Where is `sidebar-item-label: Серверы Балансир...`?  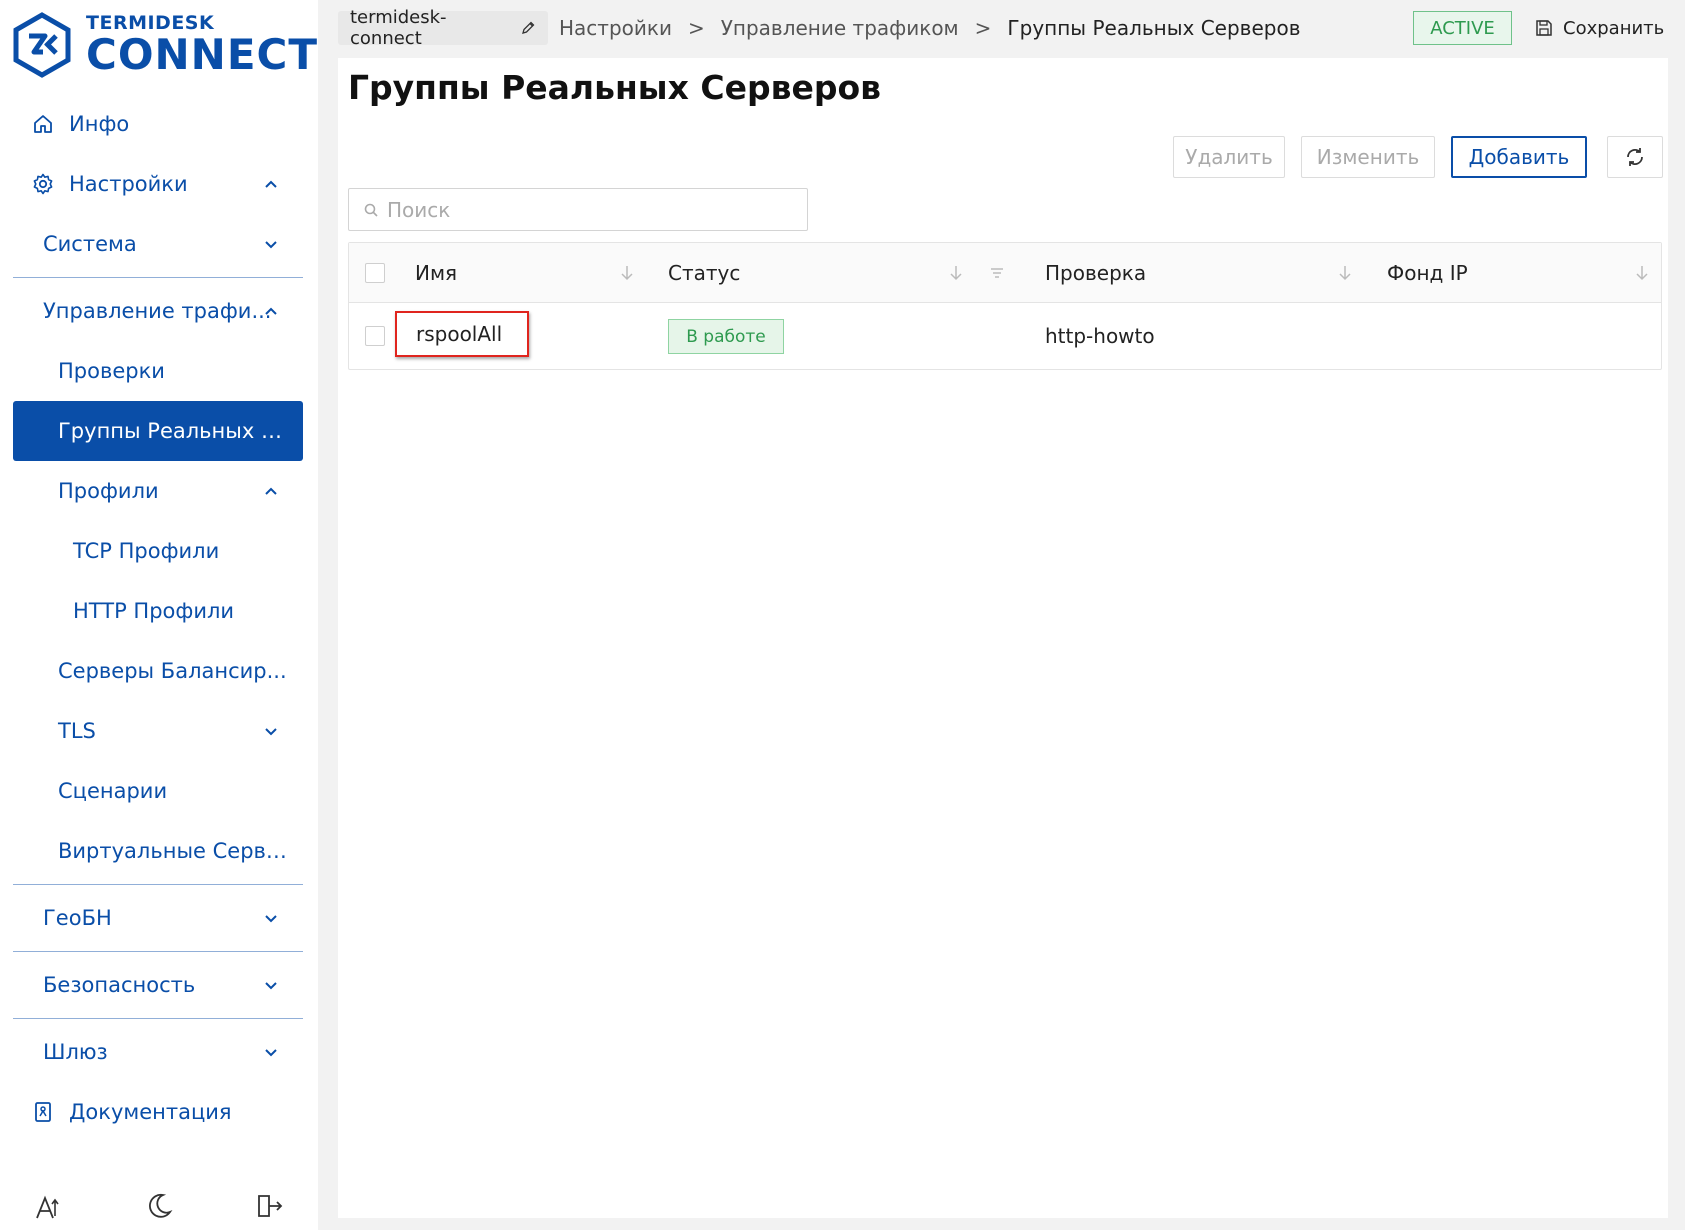 sidebar-item-label: Серверы Балансир... is located at coordinates (172, 671).